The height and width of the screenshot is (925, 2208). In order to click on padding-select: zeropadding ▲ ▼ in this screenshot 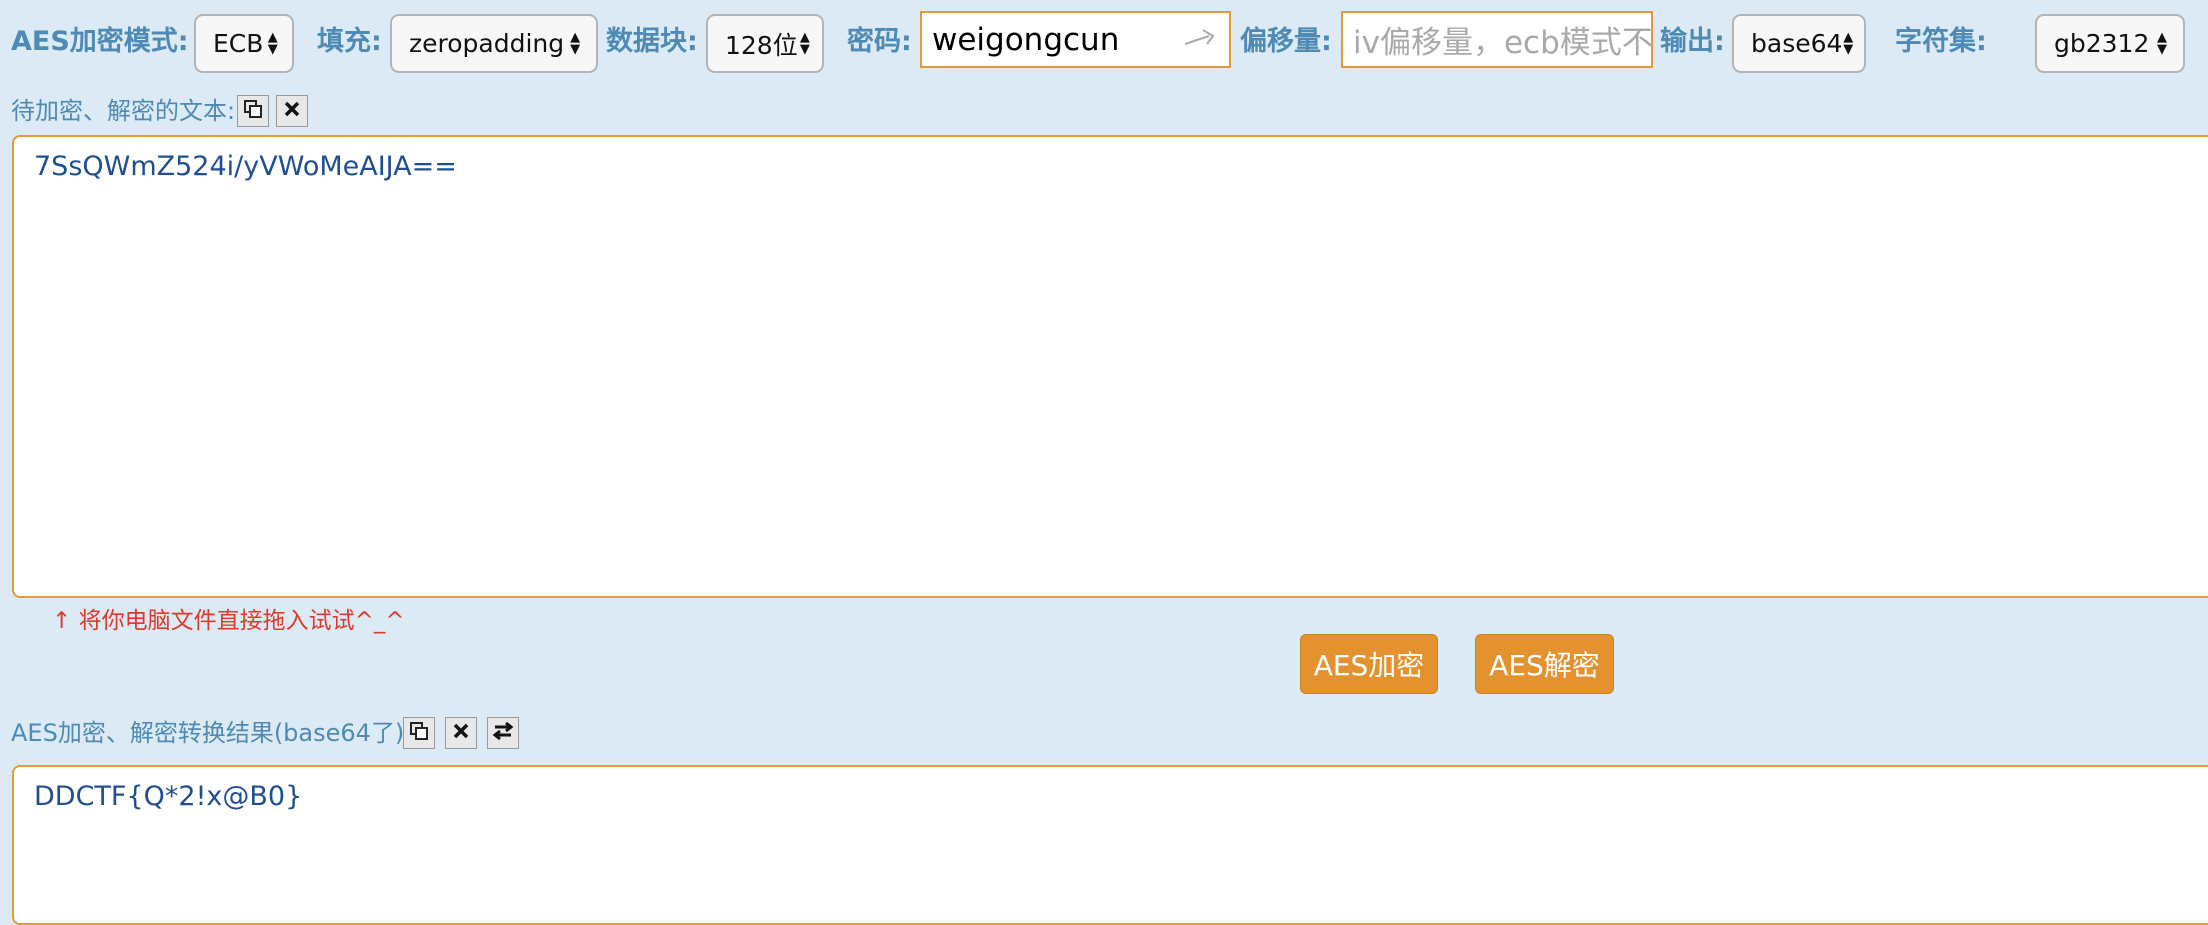, I will do `click(494, 43)`.